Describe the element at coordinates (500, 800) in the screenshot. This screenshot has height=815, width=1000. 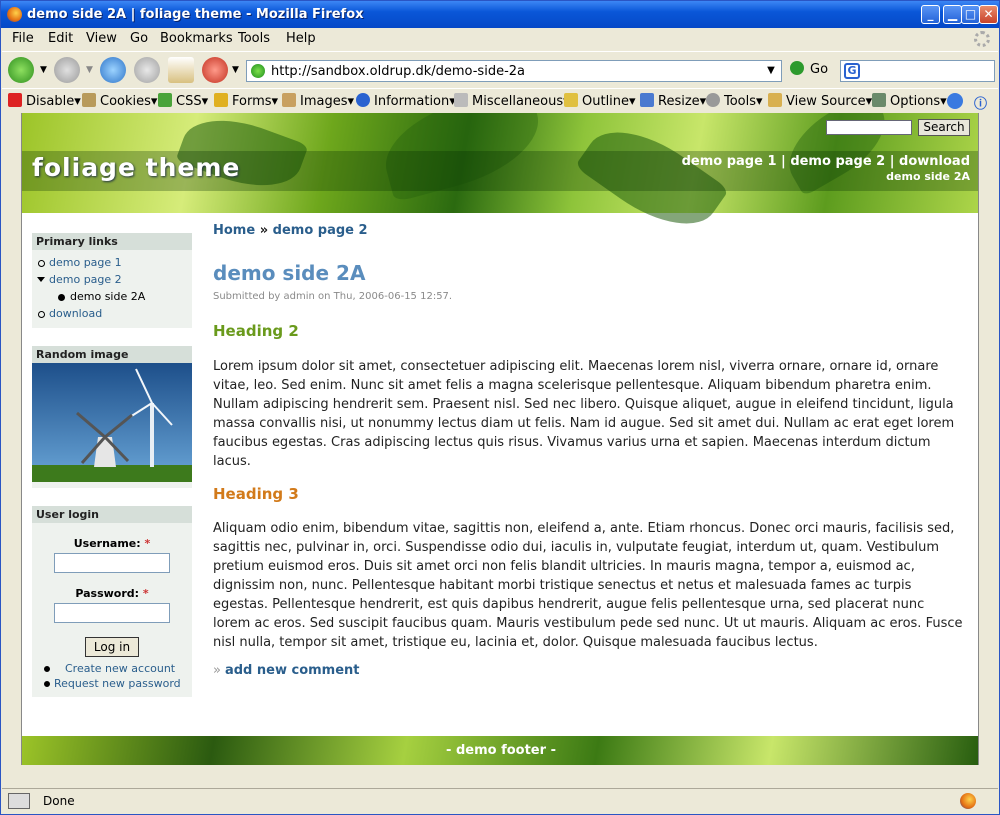
I see `status-bar: Done` at that location.